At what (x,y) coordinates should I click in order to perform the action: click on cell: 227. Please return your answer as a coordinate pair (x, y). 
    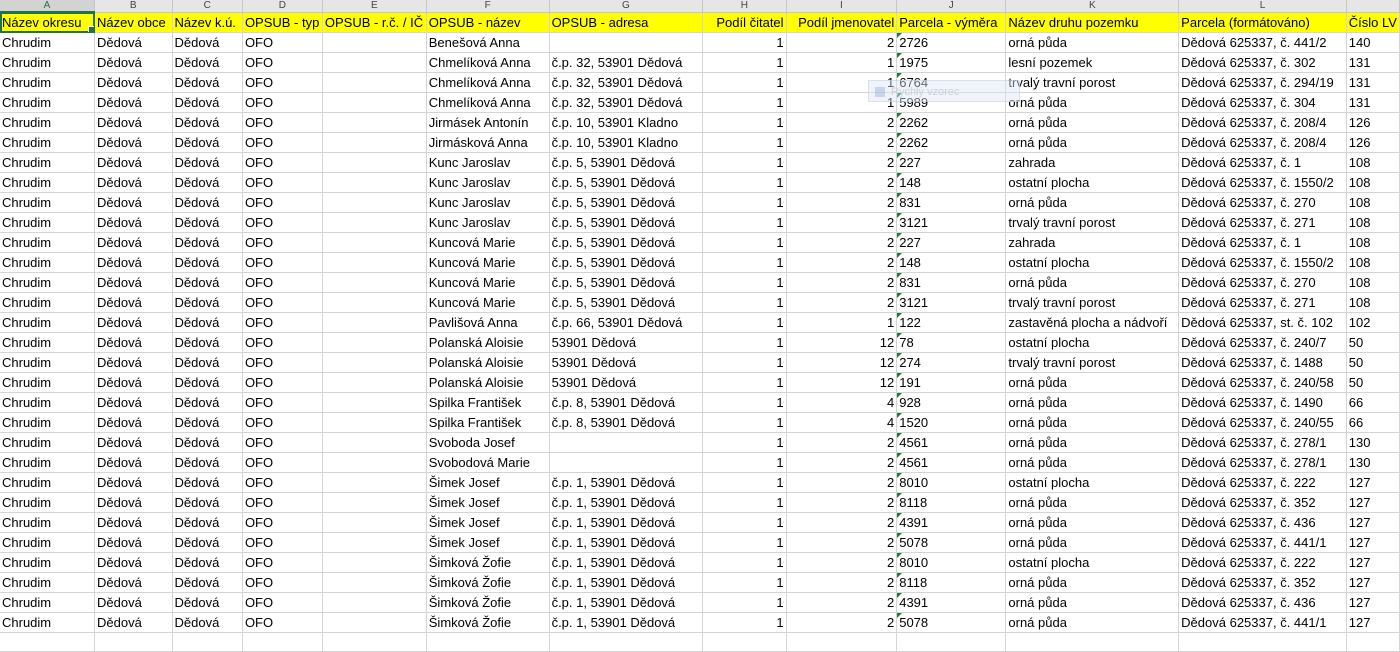
    Looking at the image, I should click on (951, 242).